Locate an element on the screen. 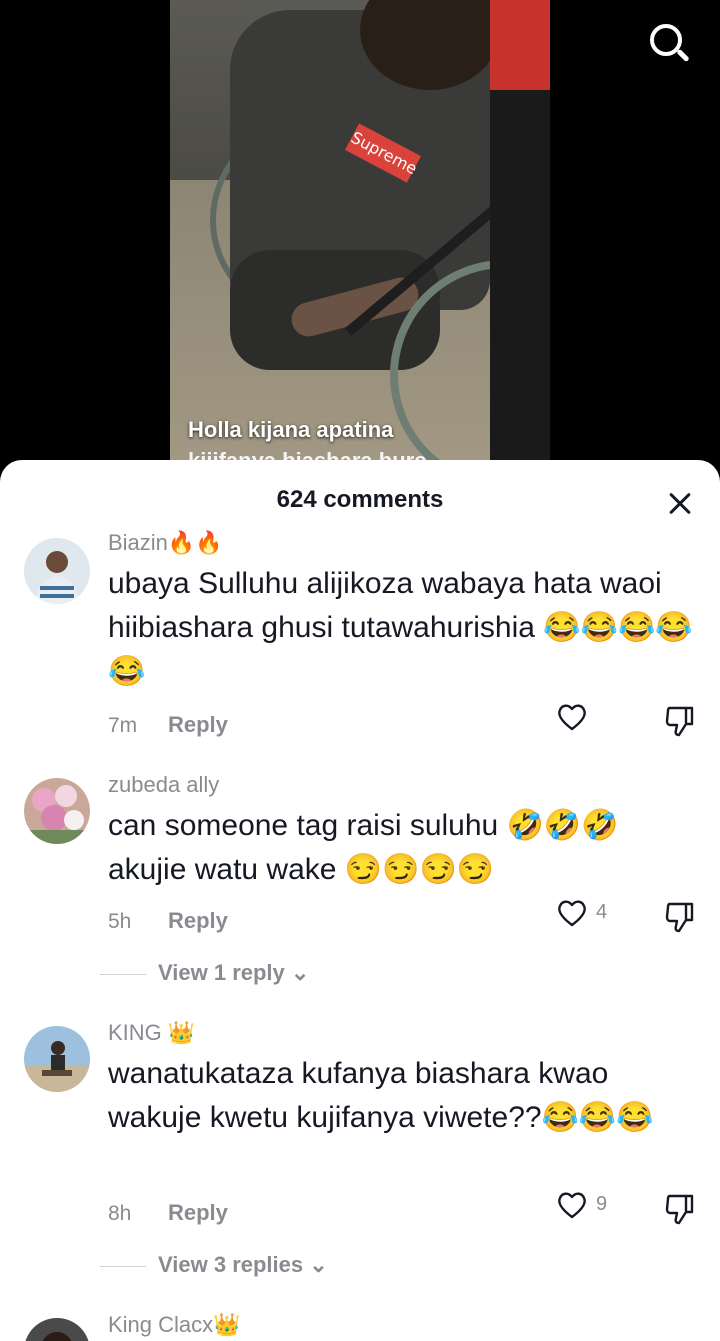  comment-username: zubeda ally is located at coordinates (163, 785).